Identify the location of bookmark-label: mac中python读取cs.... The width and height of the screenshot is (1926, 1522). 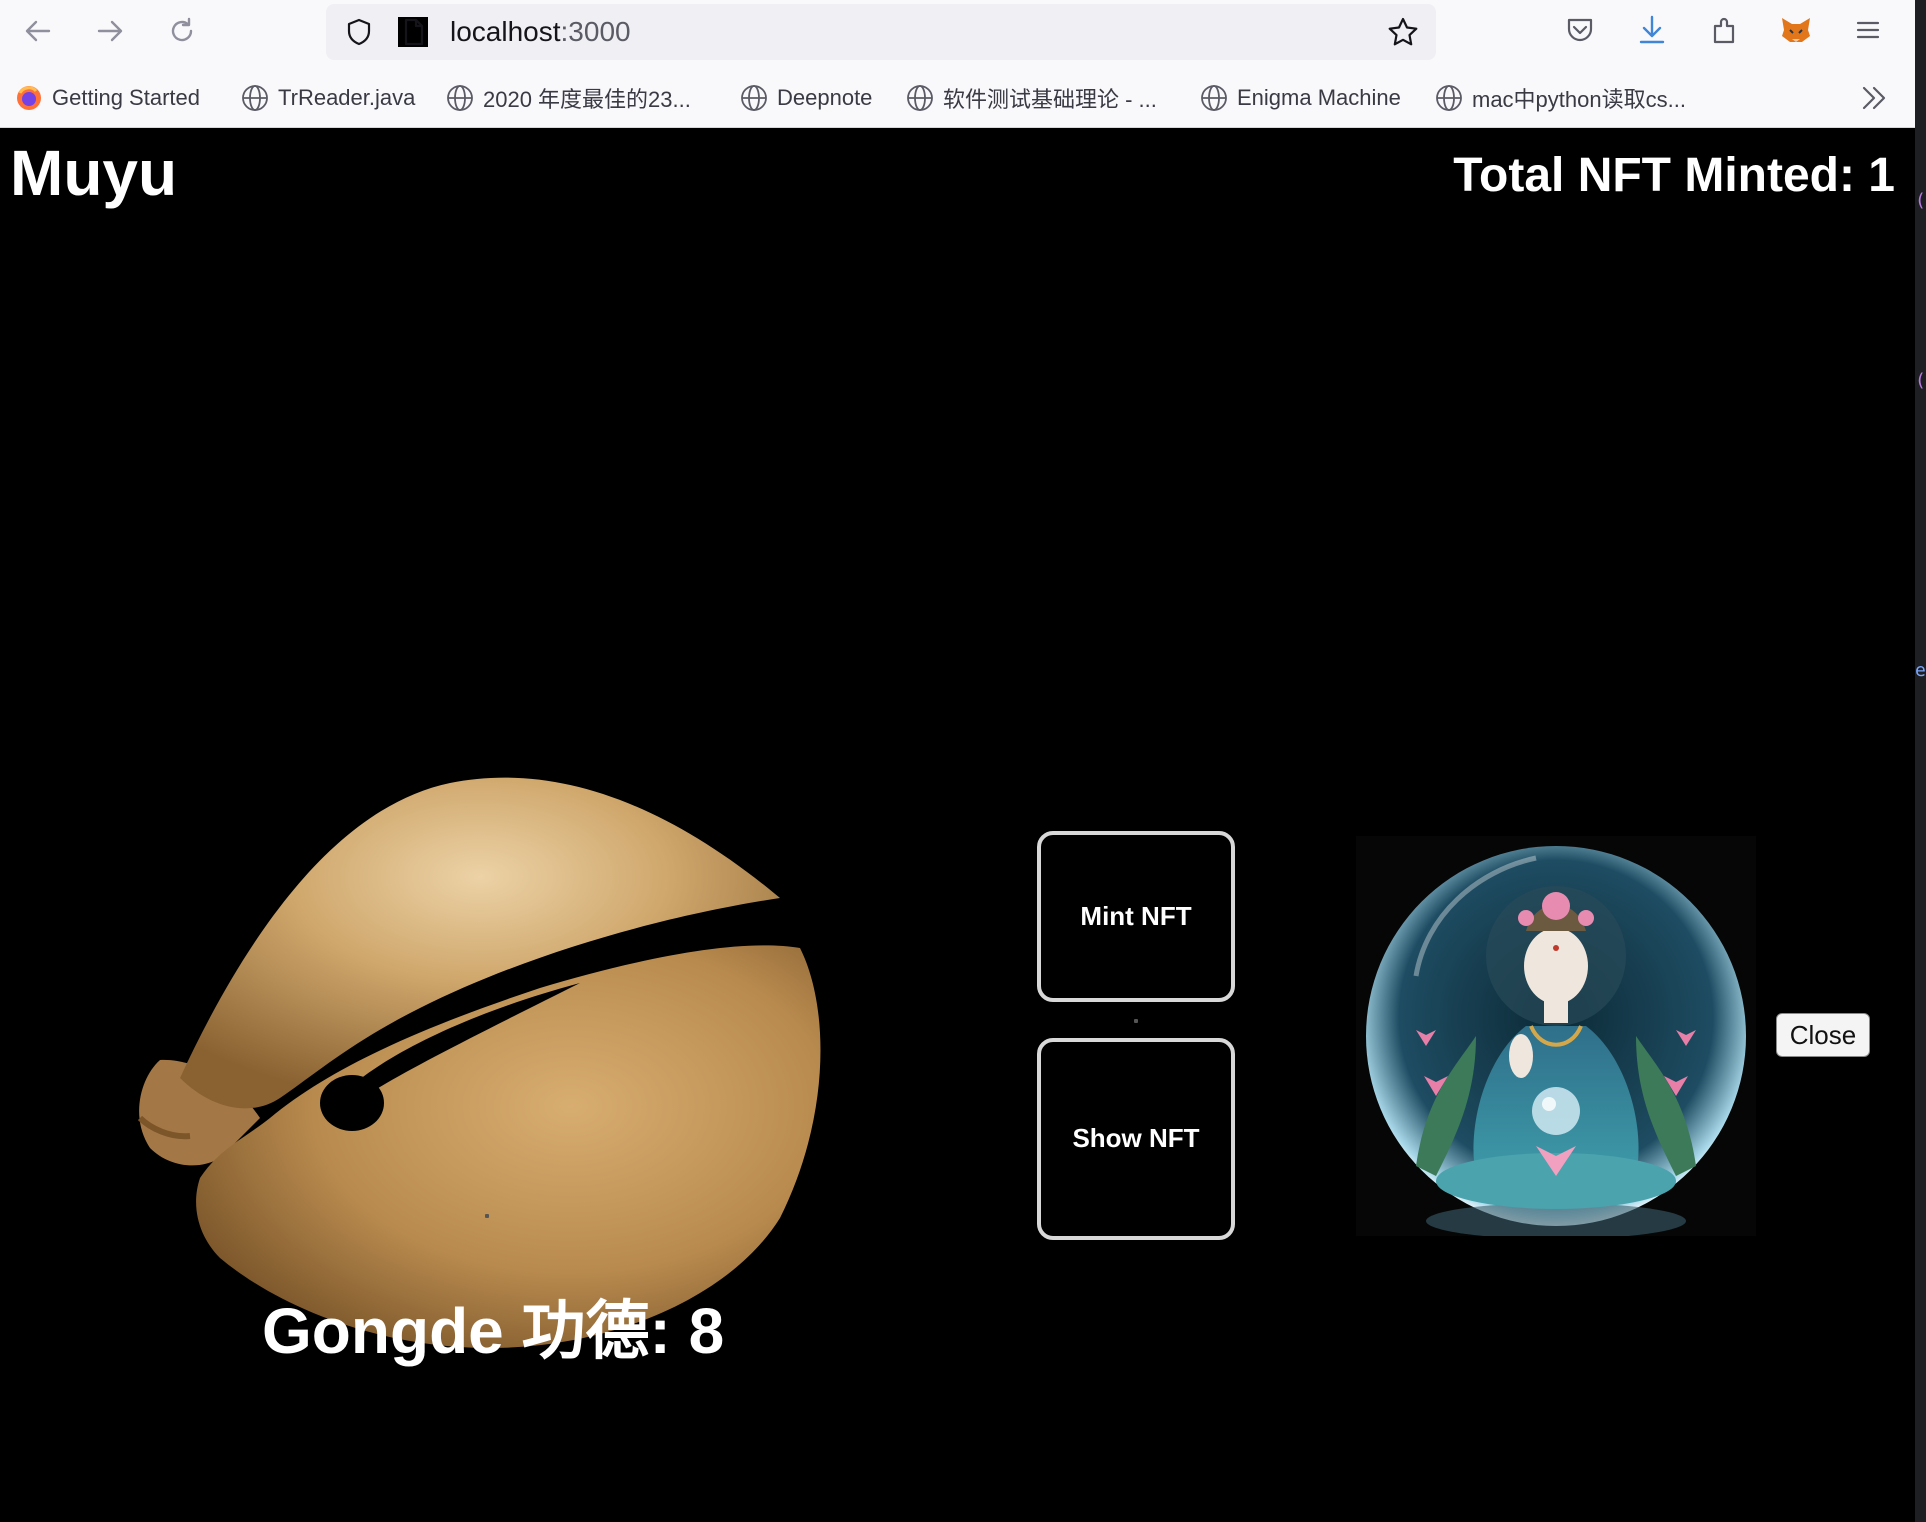
(1579, 99).